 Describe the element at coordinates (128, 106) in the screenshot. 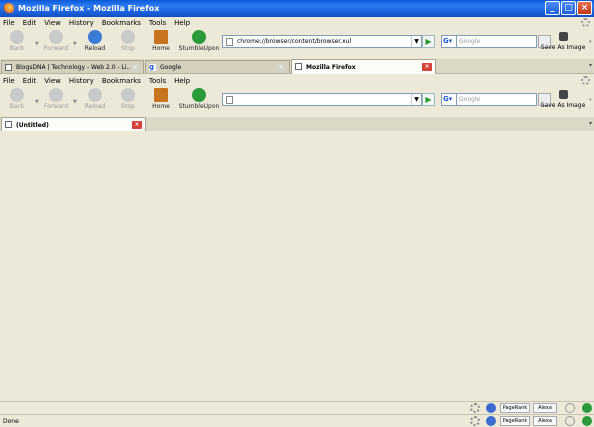

I see `stop-label: Stop` at that location.